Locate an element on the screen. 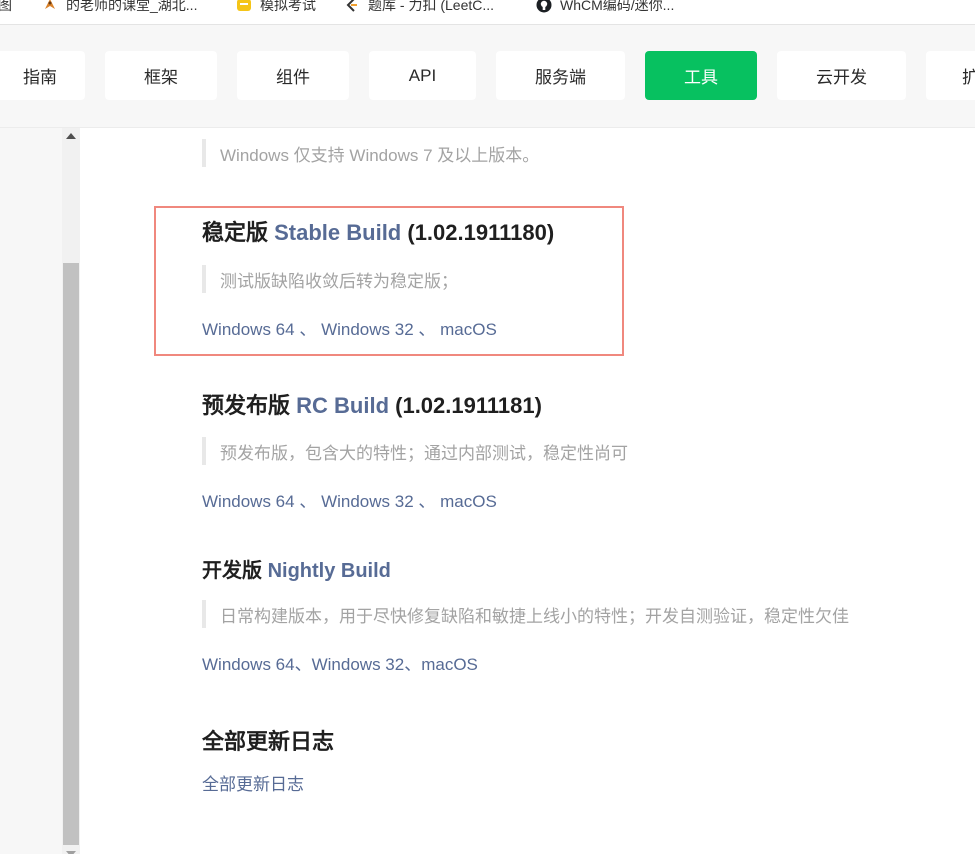 This screenshot has height=854, width=975. heading-prefix: 预发布版 is located at coordinates (249, 405).